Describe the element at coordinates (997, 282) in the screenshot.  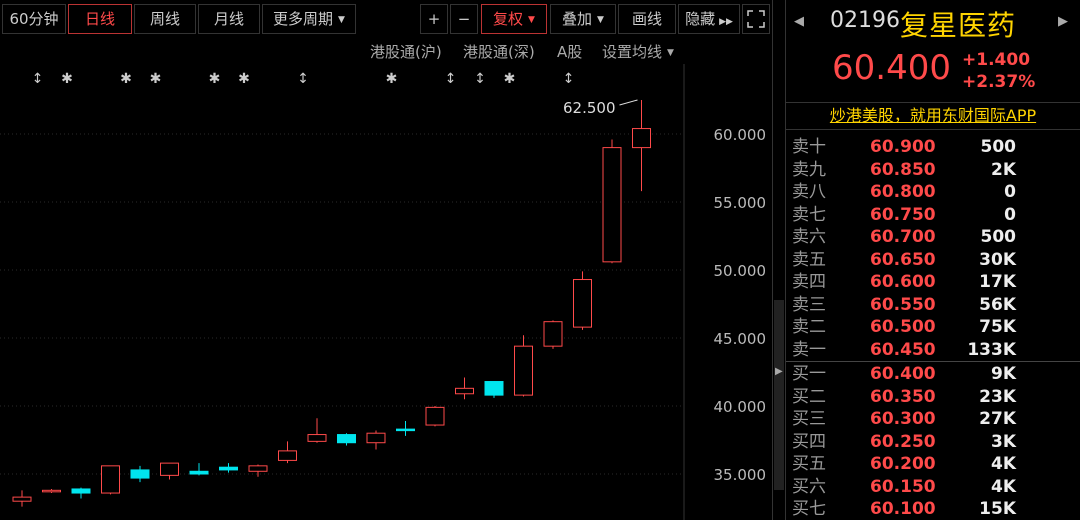
I see `level-volume: 17K` at that location.